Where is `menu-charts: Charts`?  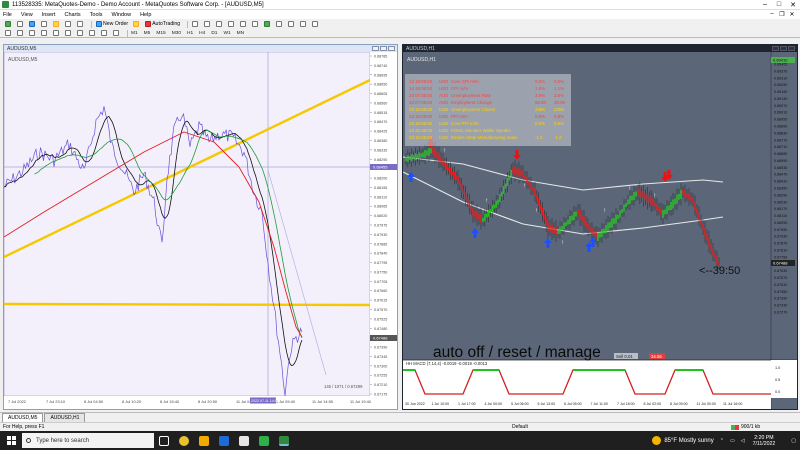 menu-charts: Charts is located at coordinates (72, 15).